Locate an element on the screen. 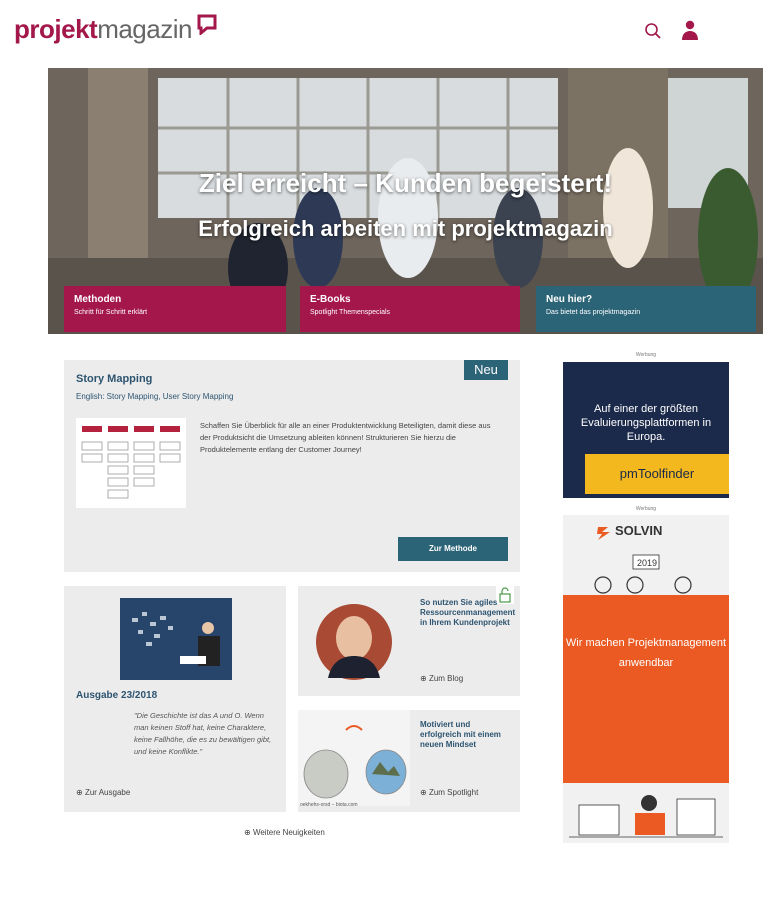  ad-illustration-top: 2019 is located at coordinates (643, 574).